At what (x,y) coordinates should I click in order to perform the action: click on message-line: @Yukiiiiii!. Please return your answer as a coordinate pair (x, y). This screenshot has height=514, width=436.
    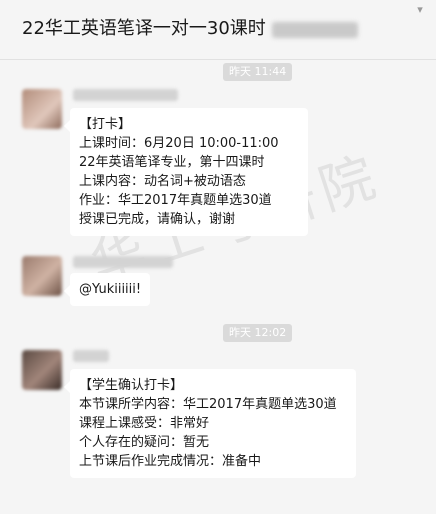
    Looking at the image, I should click on (110, 289).